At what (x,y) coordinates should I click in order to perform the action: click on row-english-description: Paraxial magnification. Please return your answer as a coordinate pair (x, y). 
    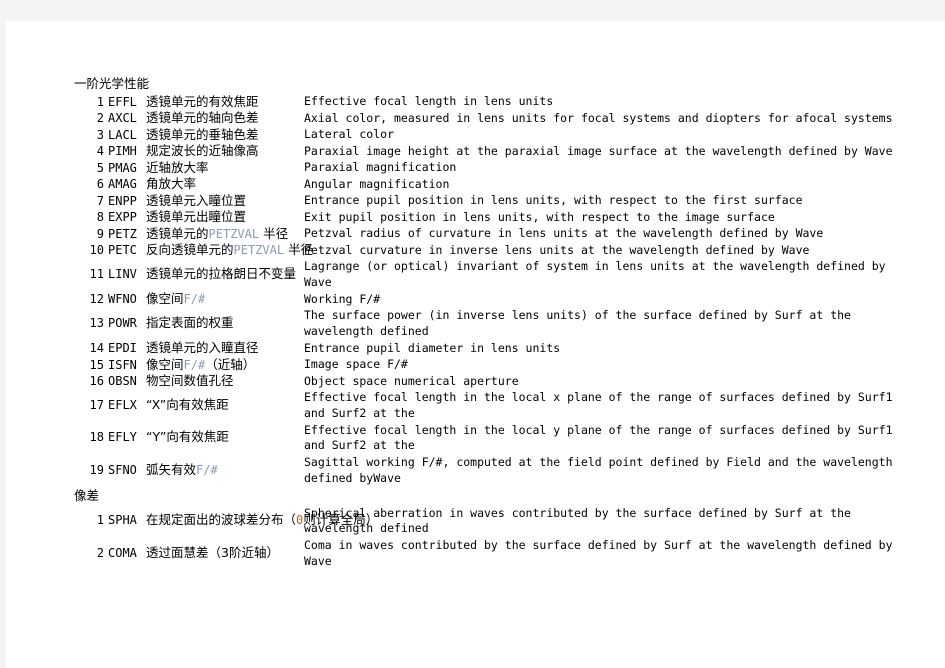
    Looking at the image, I should click on (380, 167).